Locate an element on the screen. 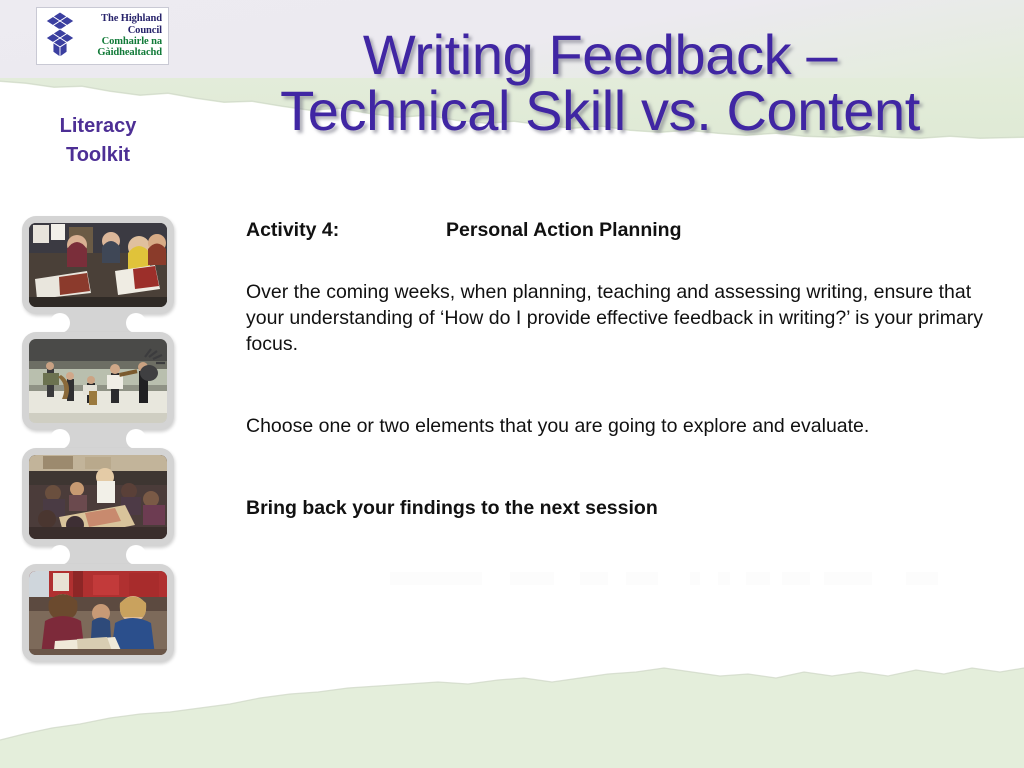 Image resolution: width=1024 pixels, height=768 pixels. slide-title-line-1: Writing Feedback – is located at coordinates (600, 54).